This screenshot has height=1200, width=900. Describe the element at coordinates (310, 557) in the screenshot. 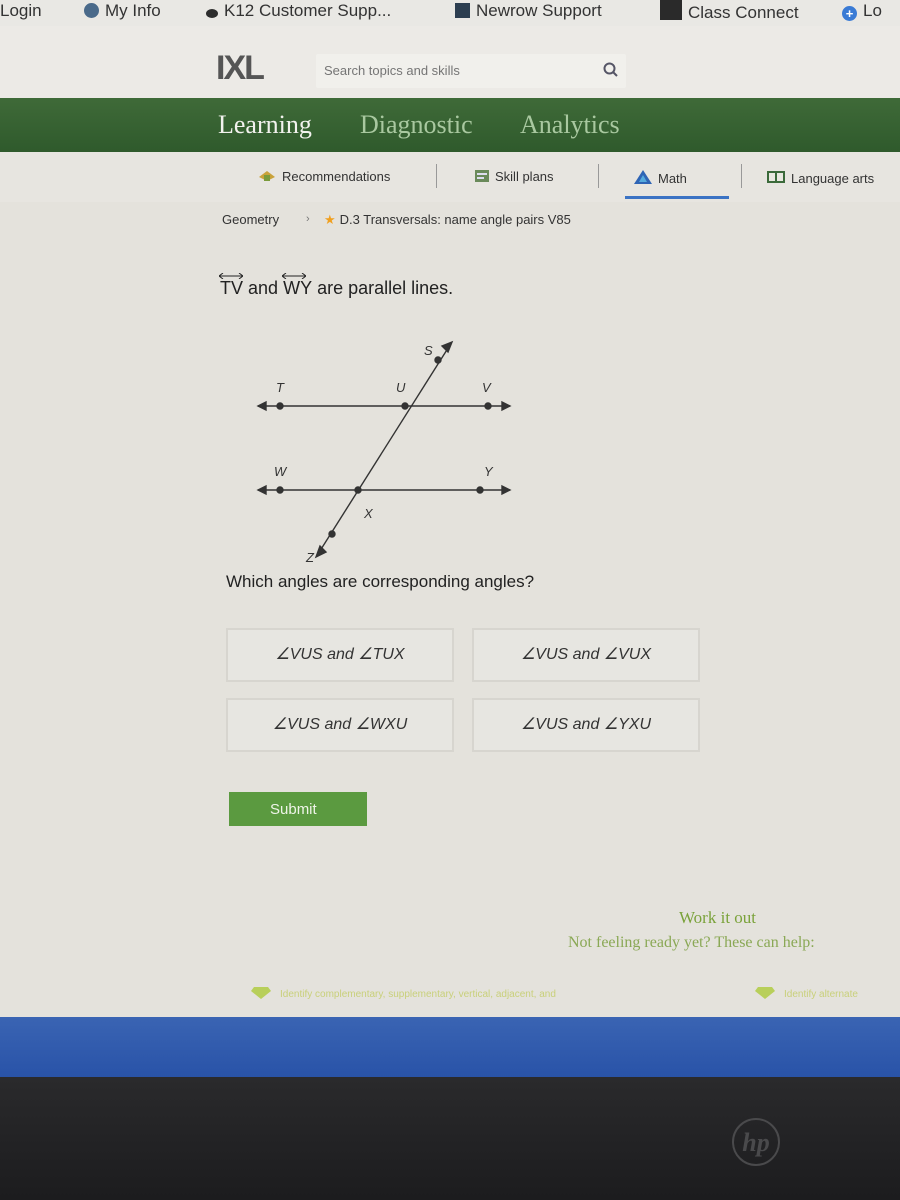

I see `label-z: Z` at that location.